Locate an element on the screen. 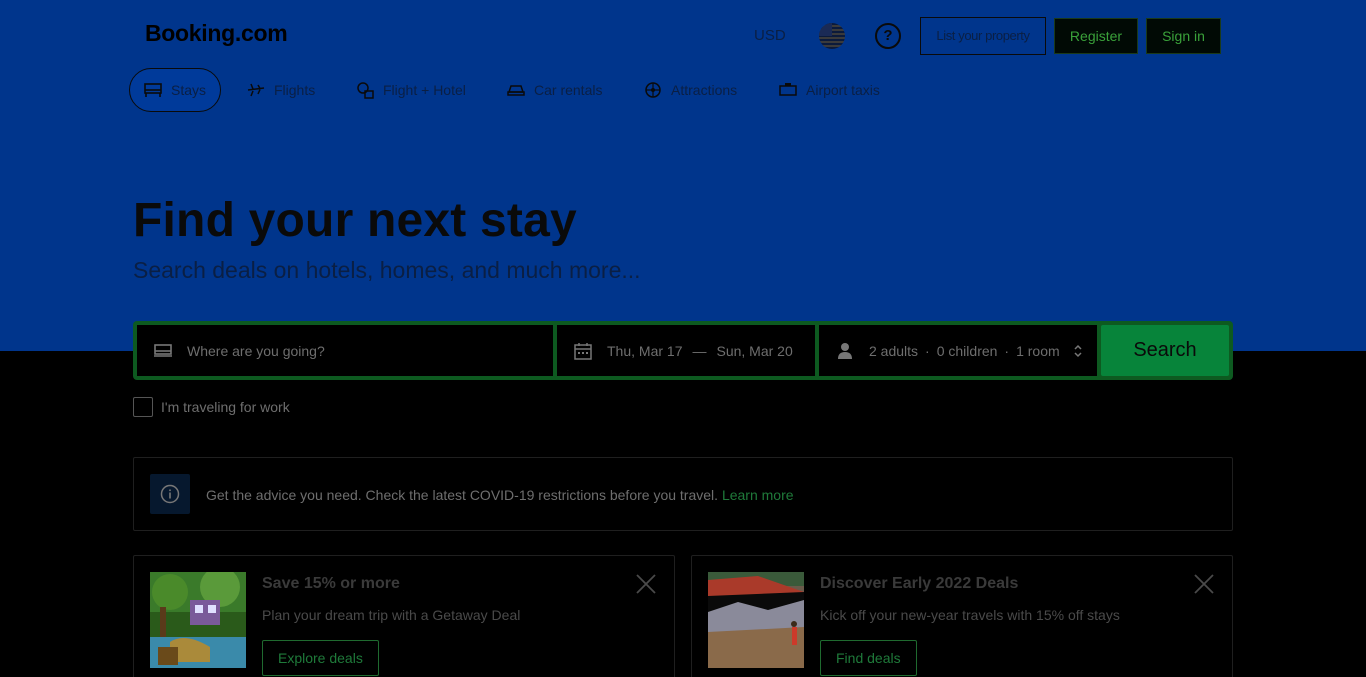 This screenshot has height=677, width=1366. tab-label: Stays is located at coordinates (189, 90).